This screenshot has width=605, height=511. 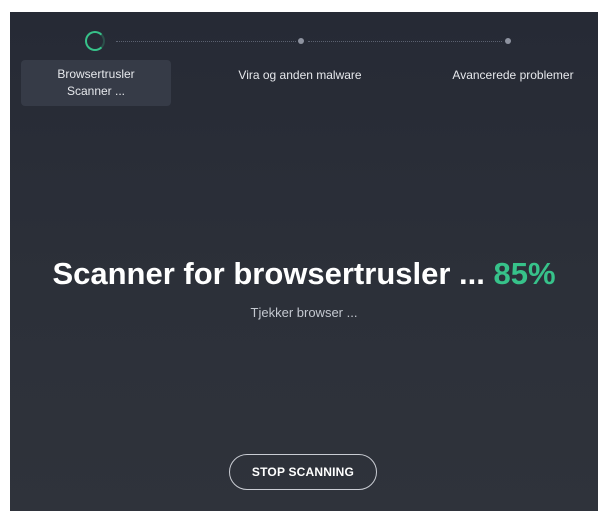 I want to click on step-viruses-malware: Vira og anden malware, so click(x=300, y=75).